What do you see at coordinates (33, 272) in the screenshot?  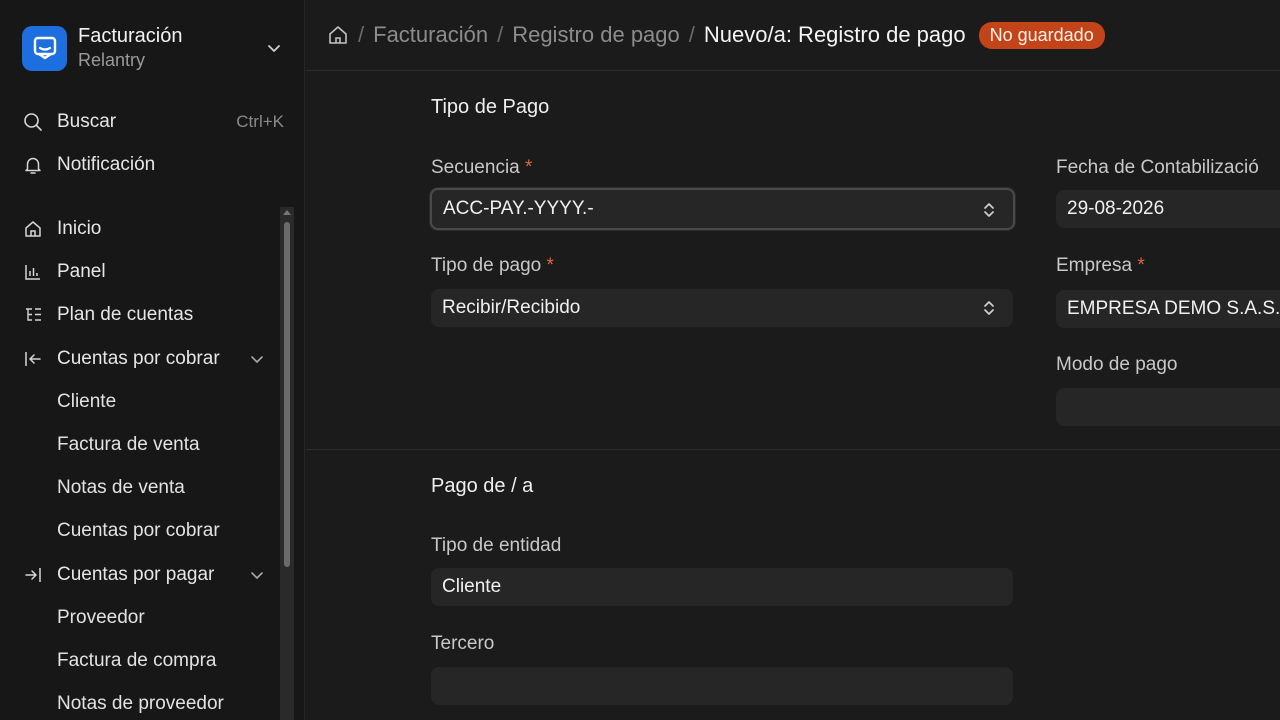 I see `bar-chart-icon` at bounding box center [33, 272].